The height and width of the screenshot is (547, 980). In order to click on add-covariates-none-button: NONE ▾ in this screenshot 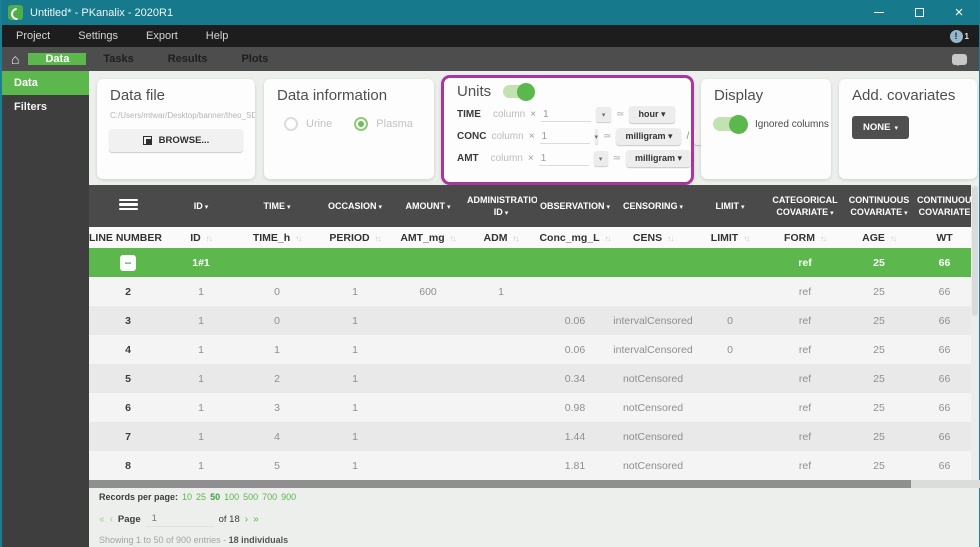, I will do `click(880, 127)`.